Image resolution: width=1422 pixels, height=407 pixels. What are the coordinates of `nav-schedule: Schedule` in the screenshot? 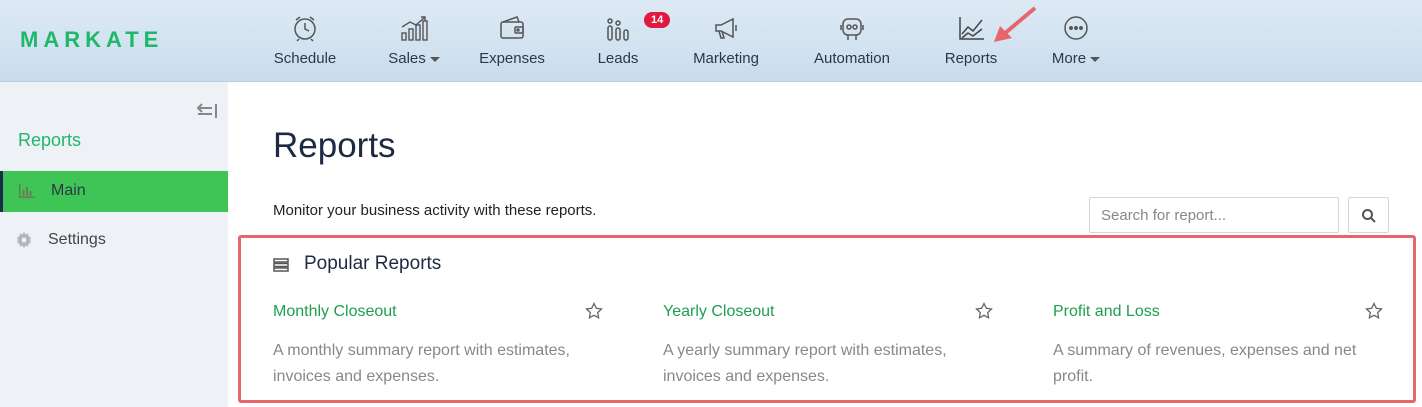 It's located at (305, 41).